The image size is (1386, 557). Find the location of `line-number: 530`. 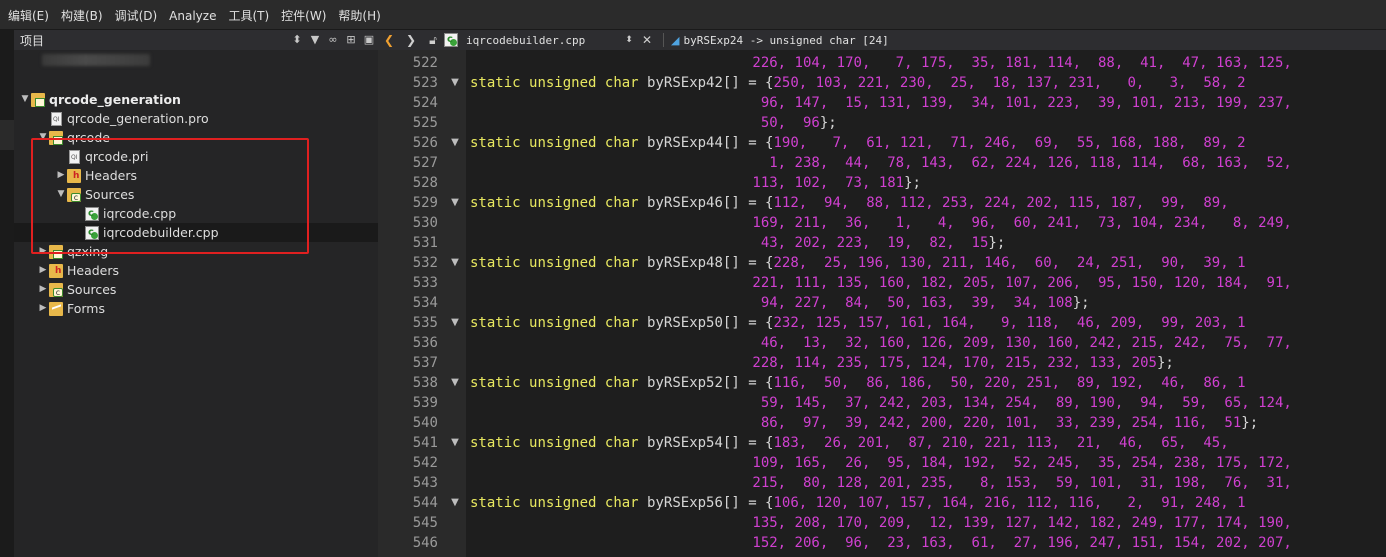

line-number: 530 is located at coordinates (425, 223).